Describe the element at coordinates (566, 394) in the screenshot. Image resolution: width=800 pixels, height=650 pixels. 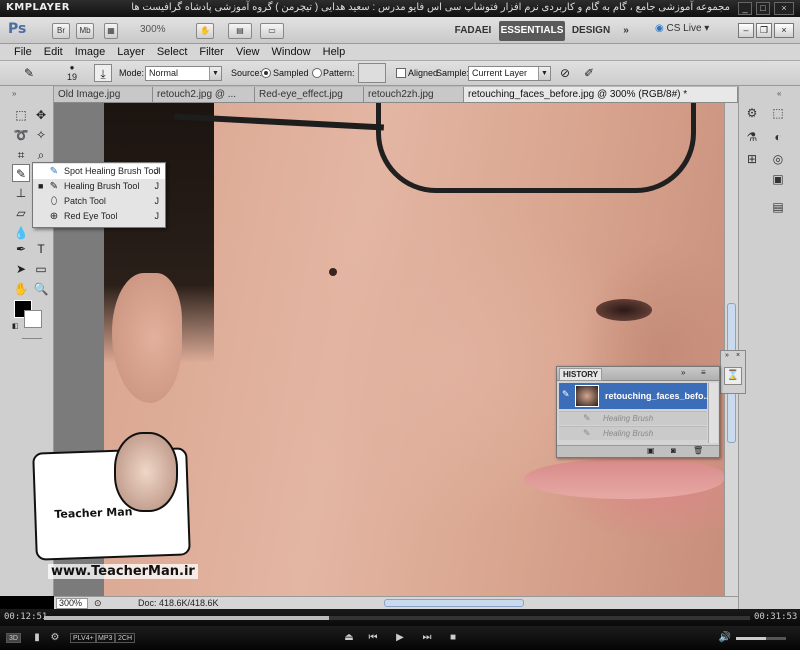
I see `history-brush-source-icon: ✎` at that location.